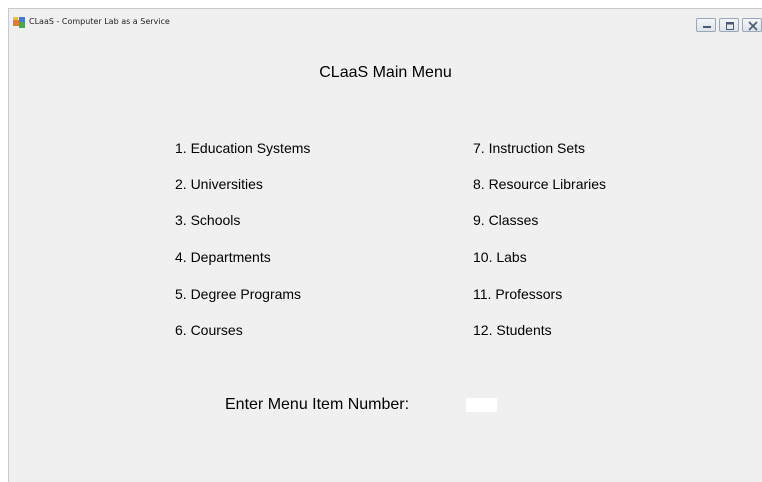 This screenshot has width=762, height=482. I want to click on app-icon, so click(19, 22).